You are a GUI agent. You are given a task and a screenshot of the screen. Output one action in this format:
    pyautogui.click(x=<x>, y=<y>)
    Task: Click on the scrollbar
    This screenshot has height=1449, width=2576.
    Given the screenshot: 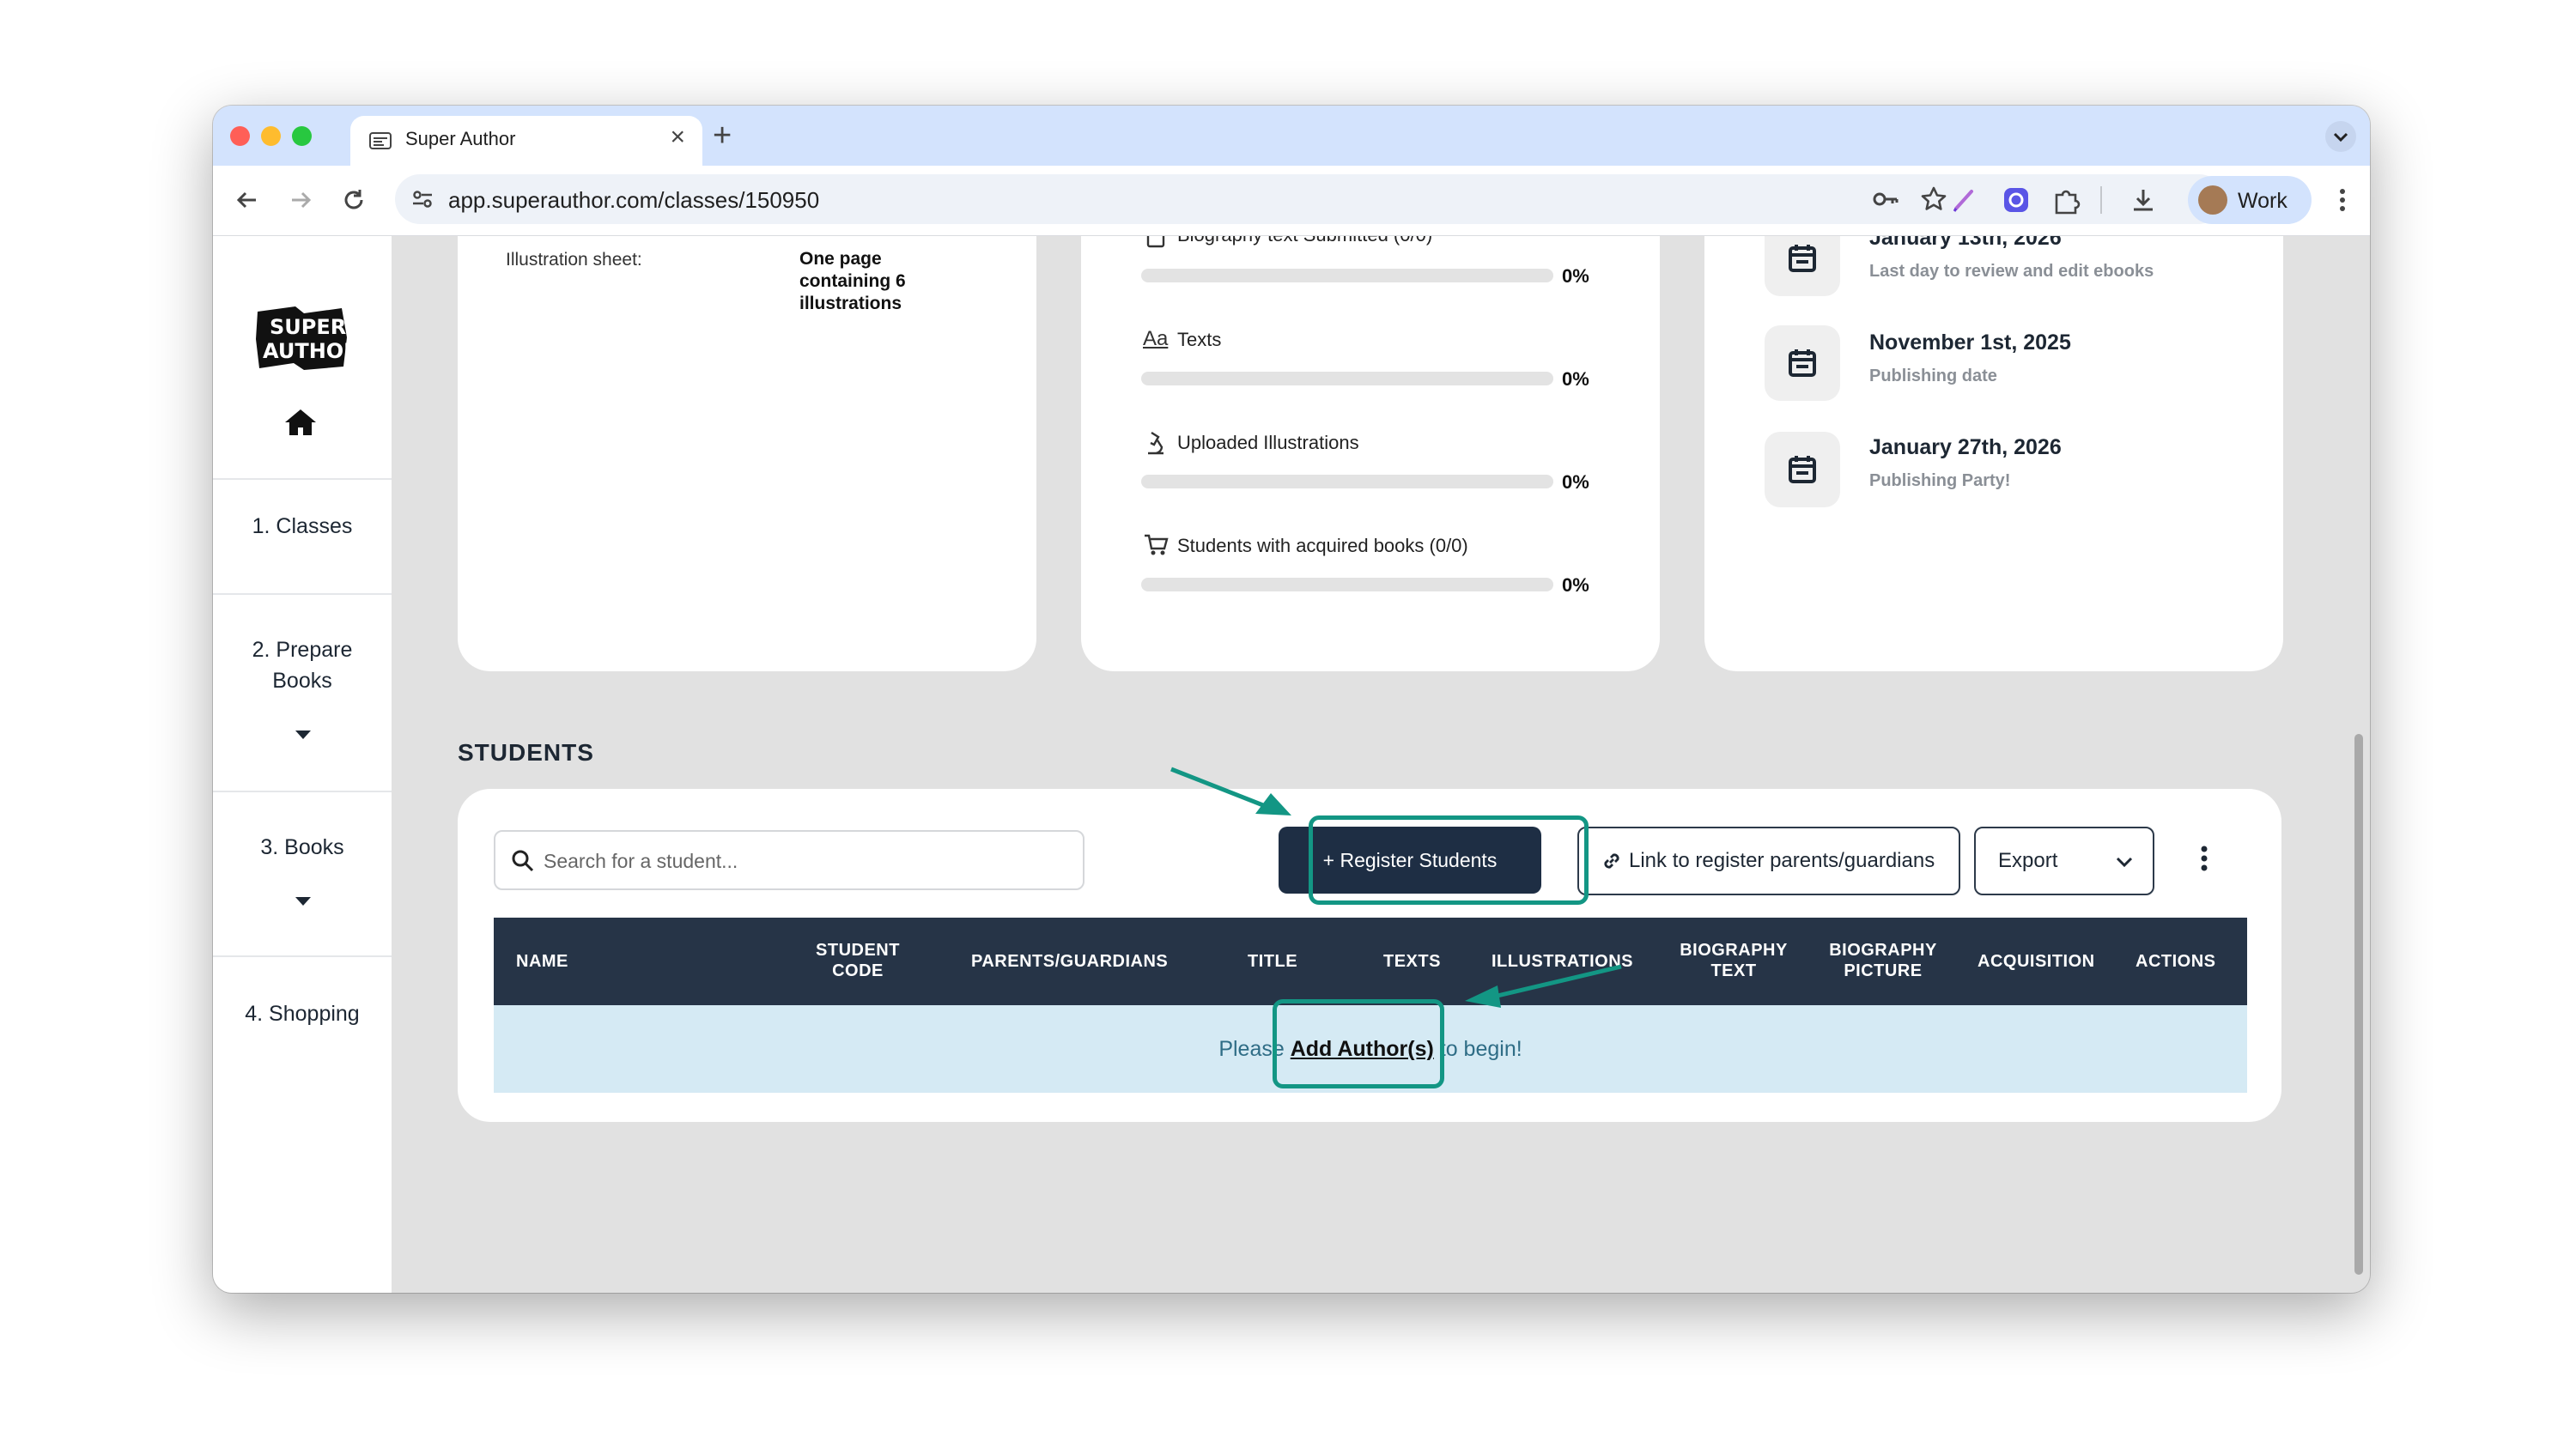 What is the action you would take?
    pyautogui.click(x=2358, y=1004)
    